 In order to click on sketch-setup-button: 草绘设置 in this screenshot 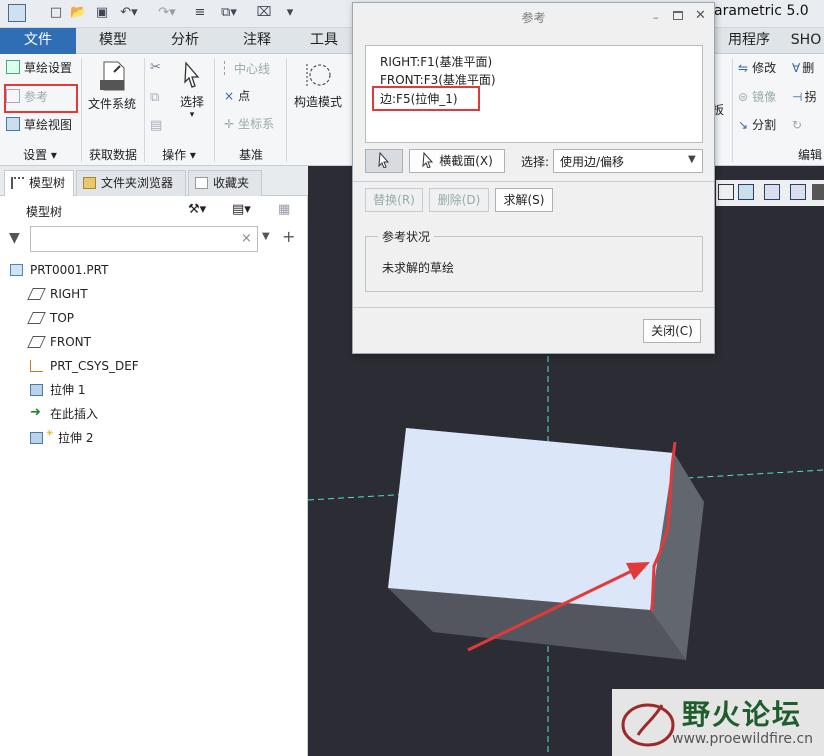, I will do `click(39, 68)`.